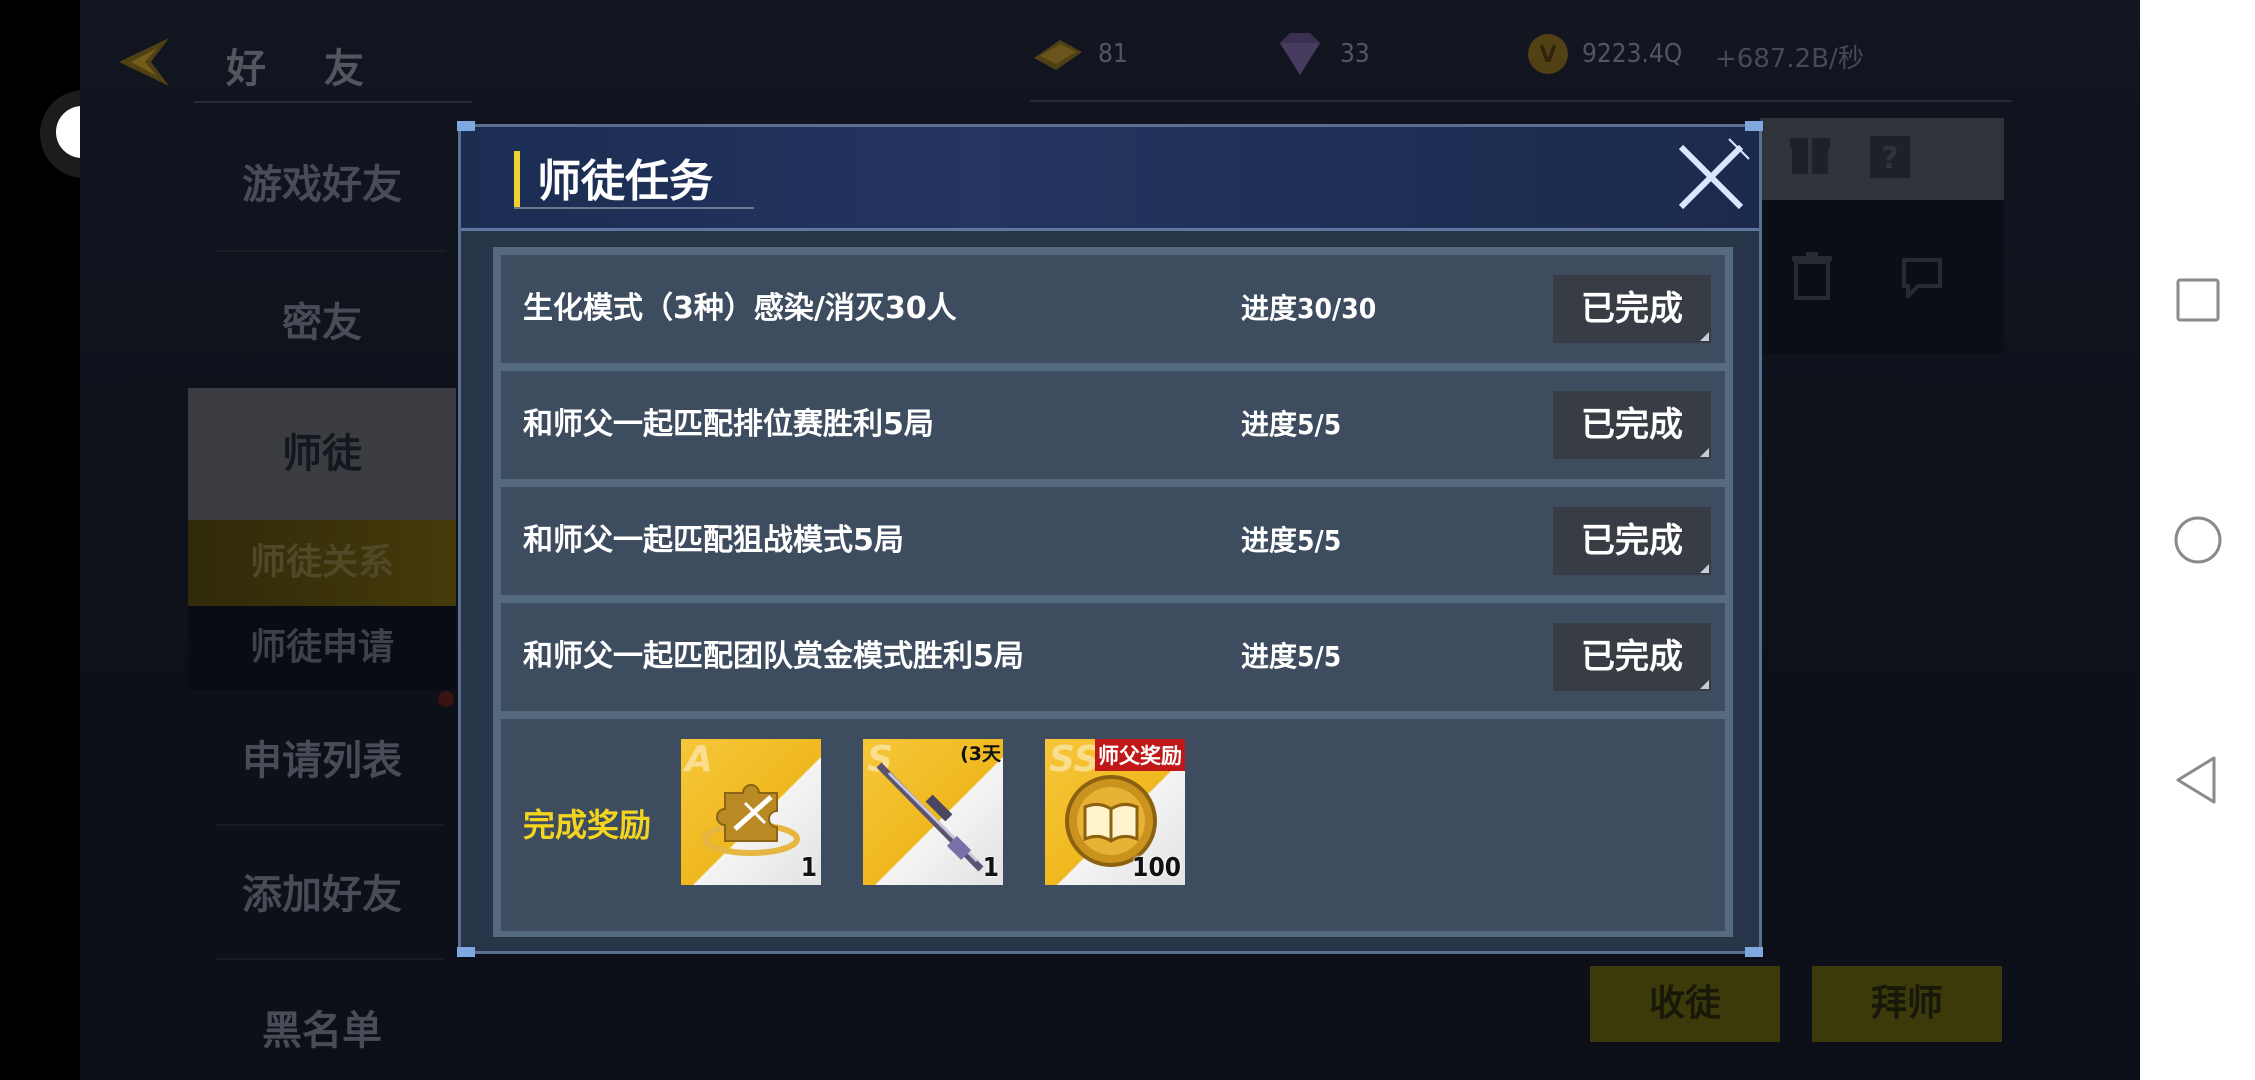 This screenshot has width=2255, height=1080. Describe the element at coordinates (930, 817) in the screenshot. I see `sniper-rifle-icon` at that location.